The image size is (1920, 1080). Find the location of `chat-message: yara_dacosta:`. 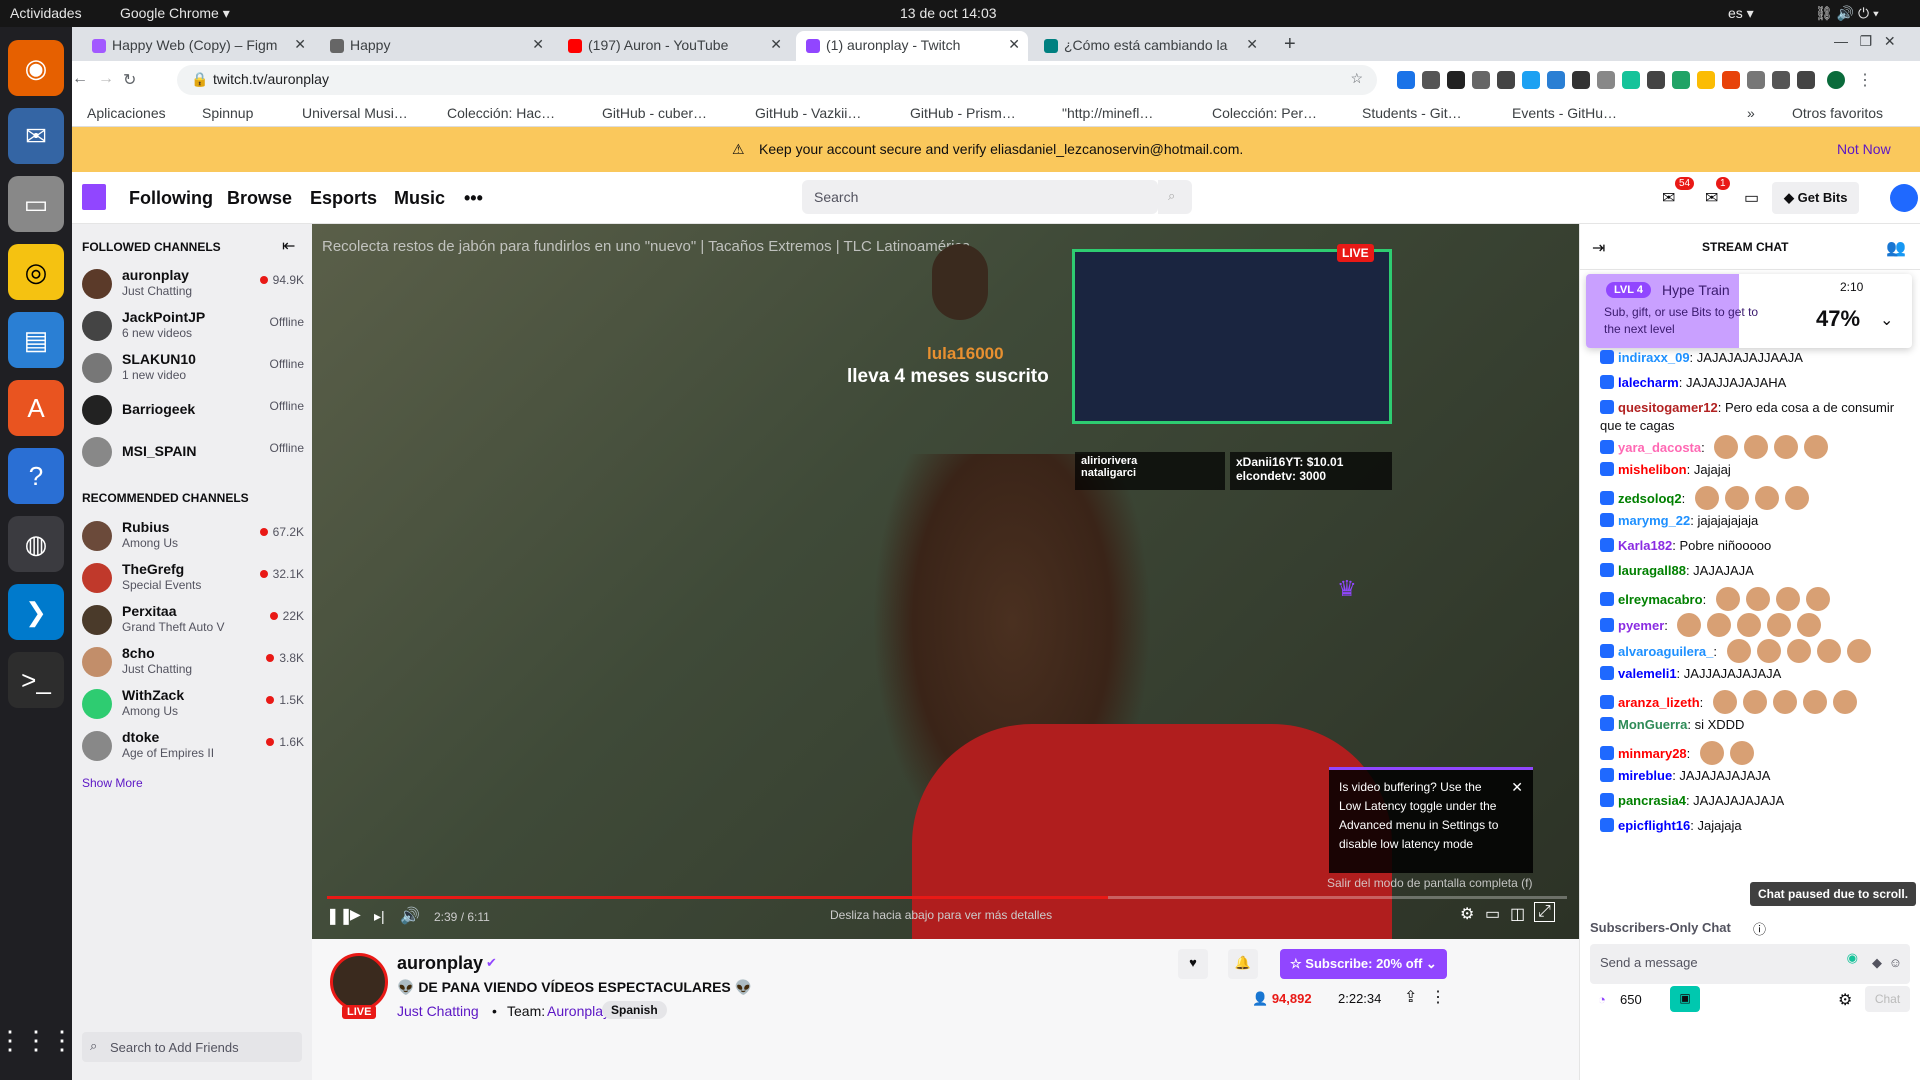

chat-message: yara_dacosta: is located at coordinates (1755, 447).